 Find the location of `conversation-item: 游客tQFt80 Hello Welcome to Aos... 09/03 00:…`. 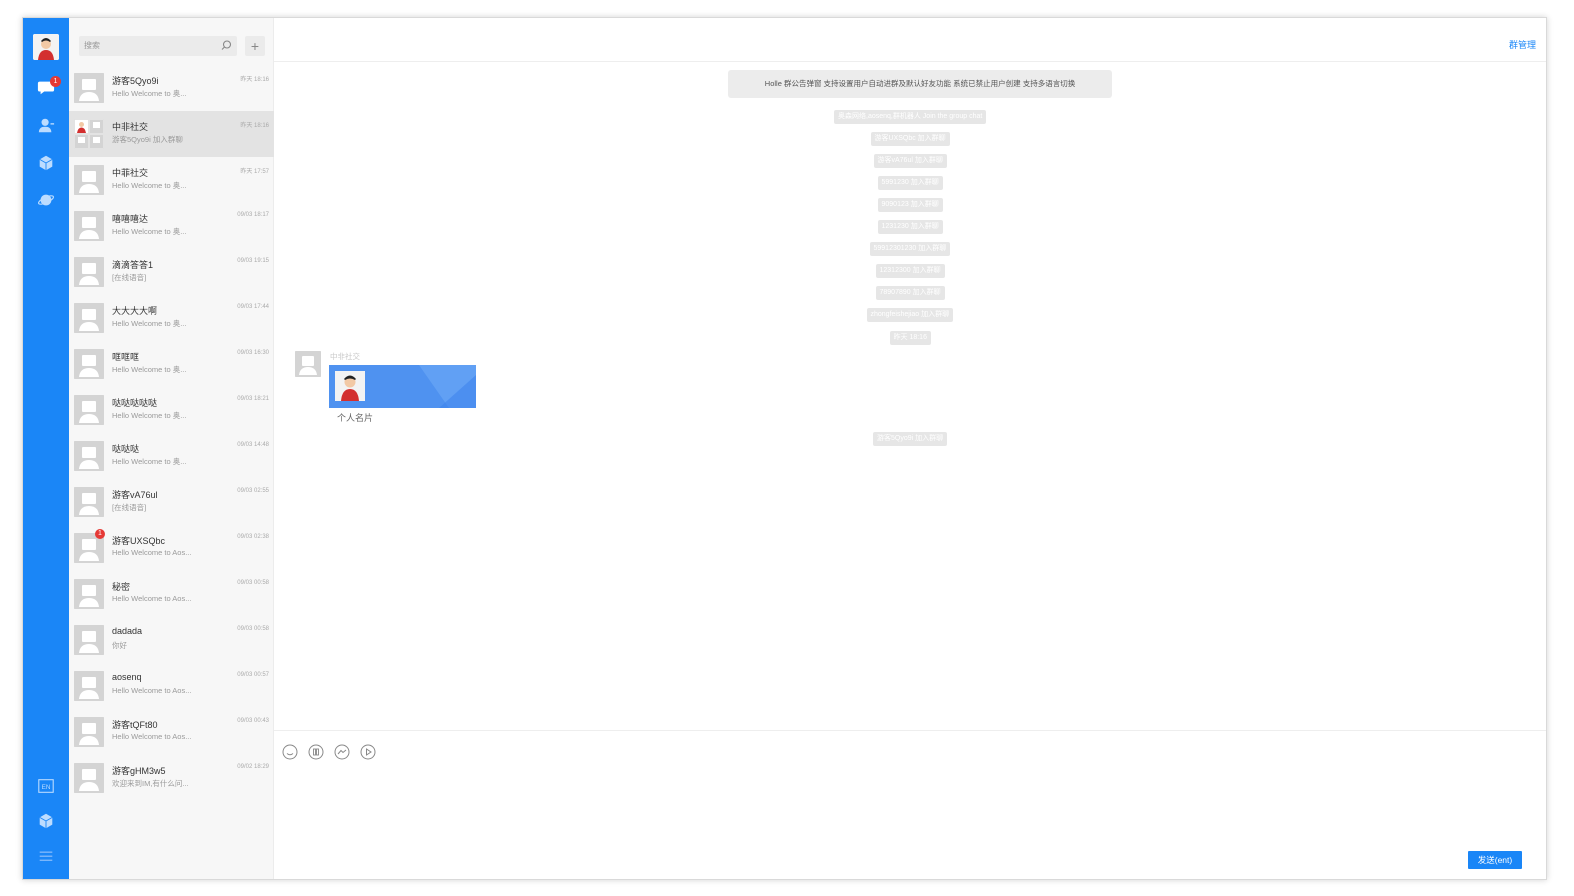

conversation-item: 游客tQFt80 Hello Welcome to Aos... 09/03 00:… is located at coordinates (171, 732).